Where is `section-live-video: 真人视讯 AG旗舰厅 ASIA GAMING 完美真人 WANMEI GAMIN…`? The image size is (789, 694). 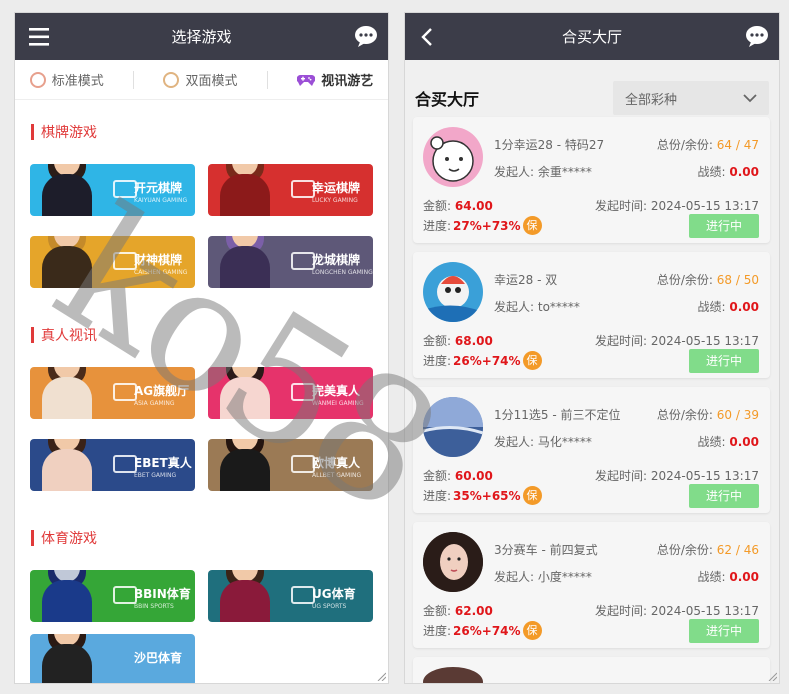
section-live-video: 真人视讯 AG旗舰厅 ASIA GAMING 完美真人 WANMEI GAMIN… is located at coordinates (201, 408).